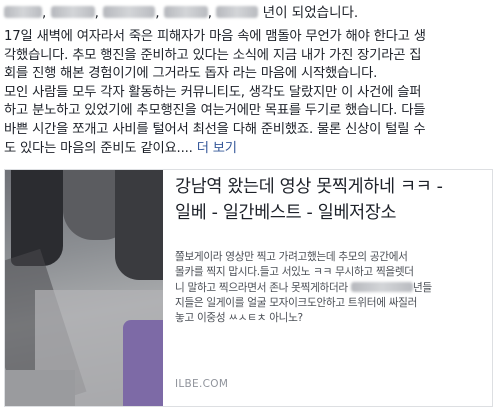  I want to click on link-desc-line: 니 말하고 찍으라면서 존나 못찍게하더라, so click(261, 287).